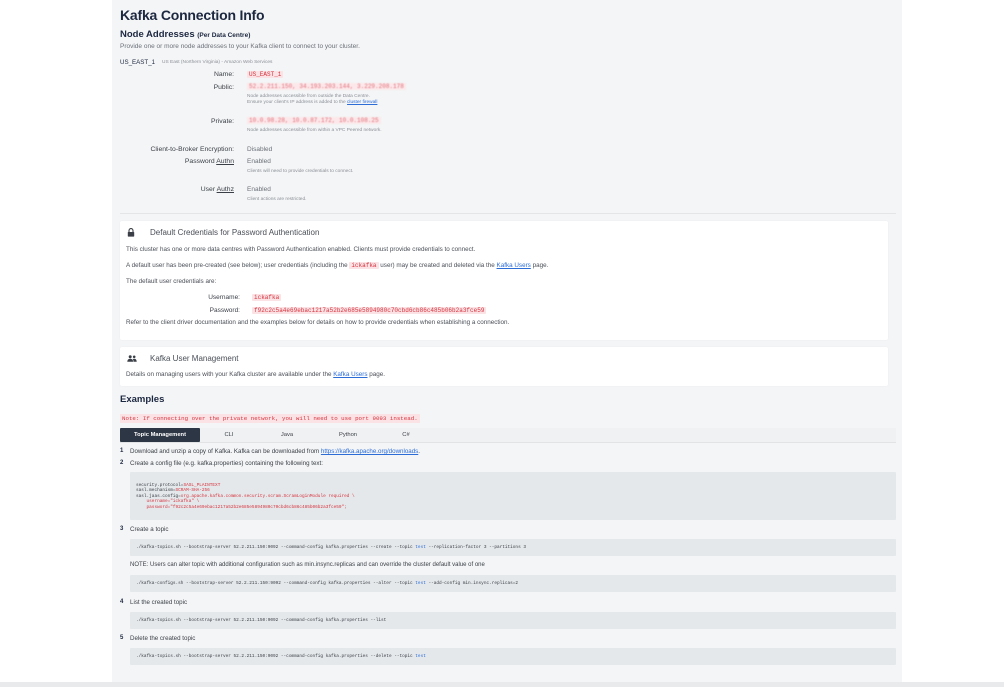 This screenshot has width=1004, height=687. I want to click on node-addresses-title: Node Addresses (Per Data Centre), so click(185, 34).